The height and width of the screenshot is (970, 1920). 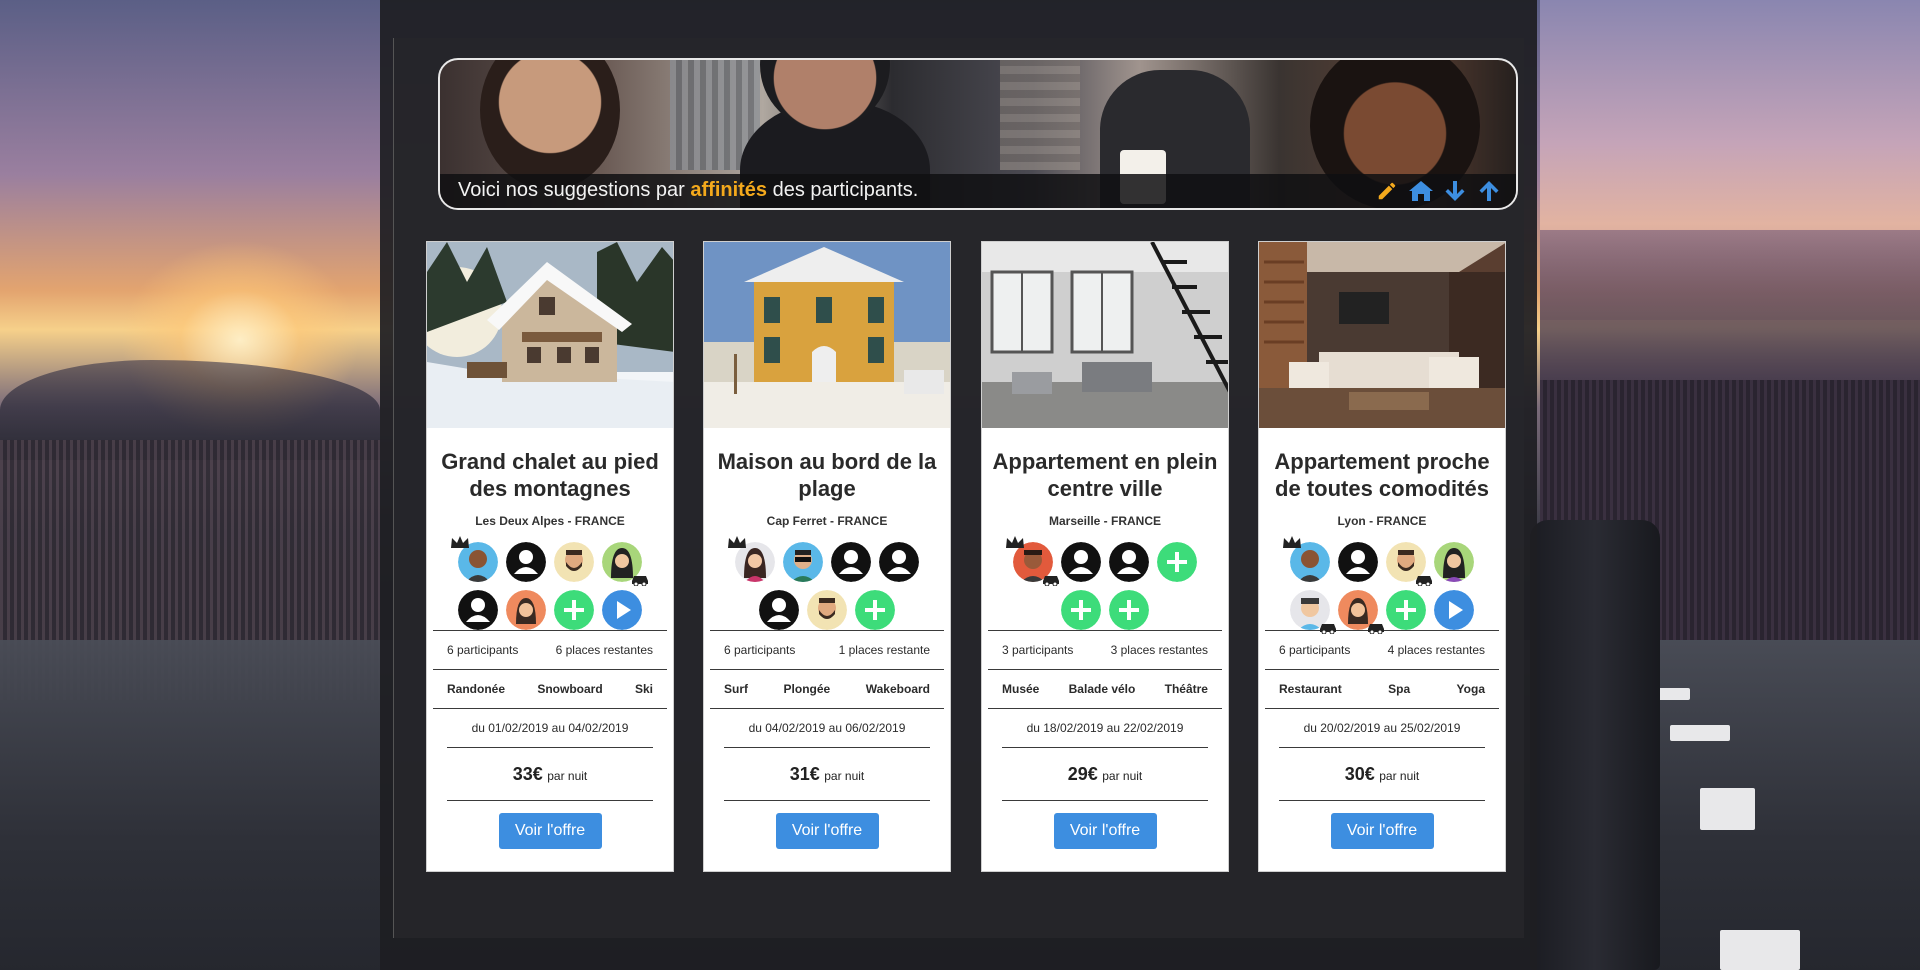 I want to click on activities-row: Surf Plongée Wakeboard, so click(x=827, y=689).